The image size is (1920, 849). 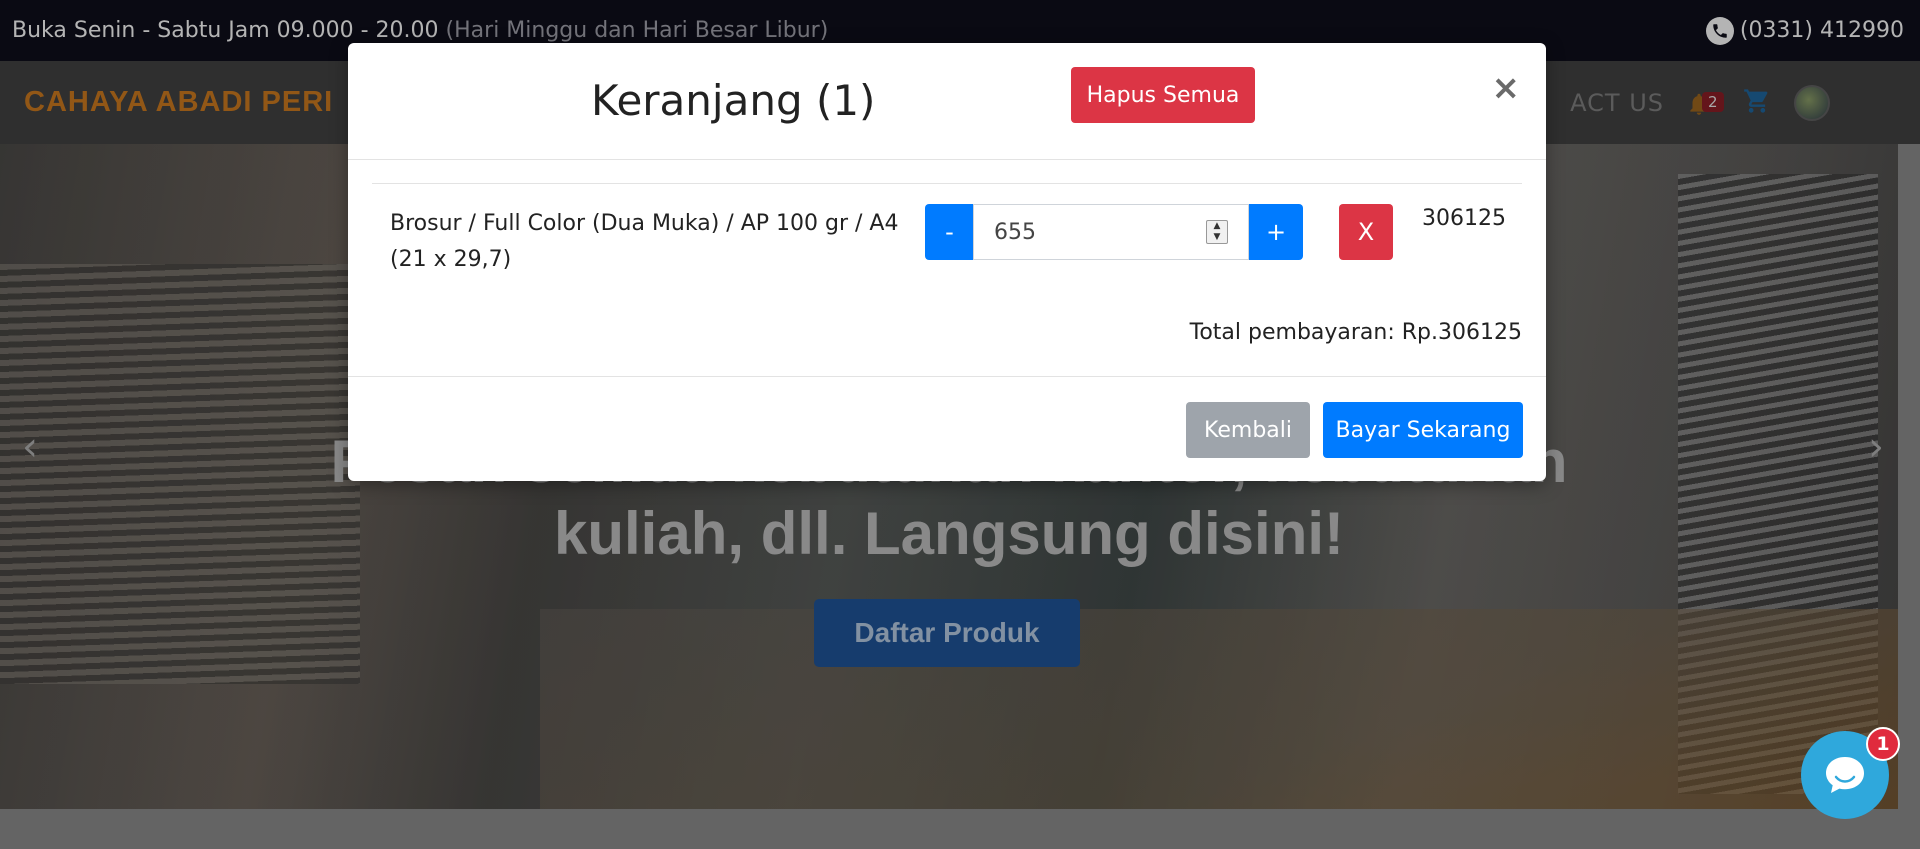 What do you see at coordinates (733, 100) in the screenshot?
I see `cart-modal-title: Keranjang (1)` at bounding box center [733, 100].